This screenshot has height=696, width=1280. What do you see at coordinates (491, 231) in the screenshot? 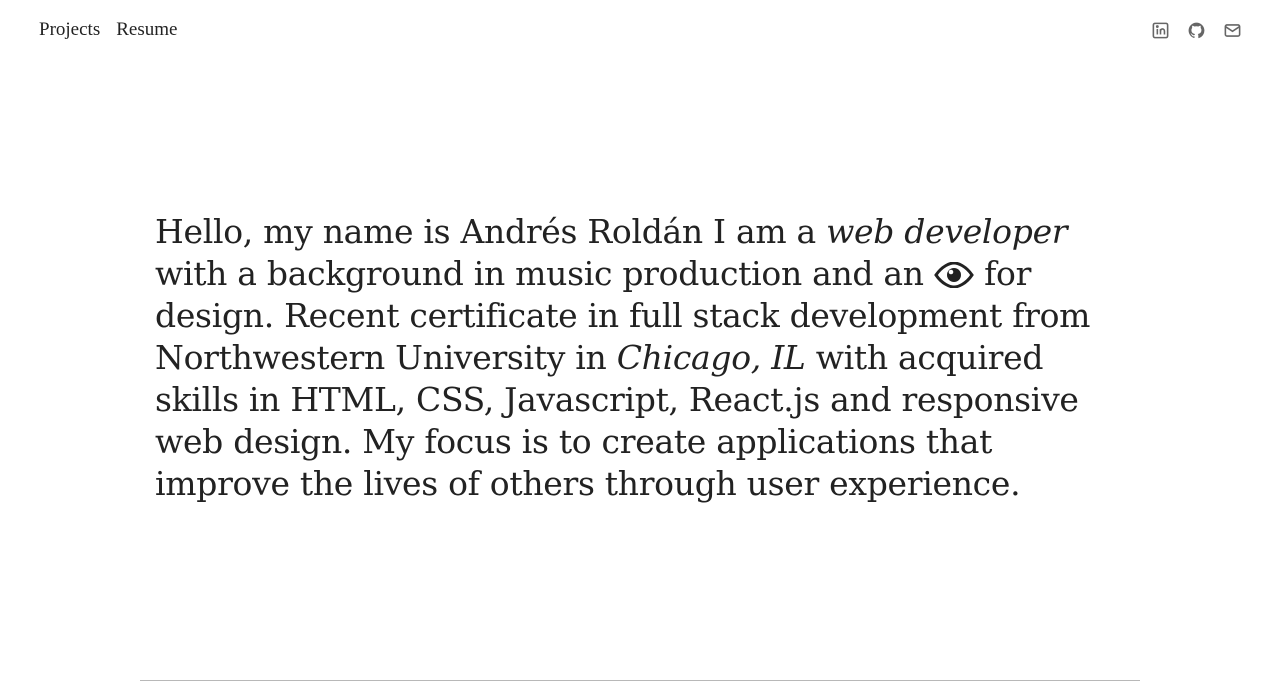
I see `intro-text-1: Hello, my name is Andrés Roldán I am a` at bounding box center [491, 231].